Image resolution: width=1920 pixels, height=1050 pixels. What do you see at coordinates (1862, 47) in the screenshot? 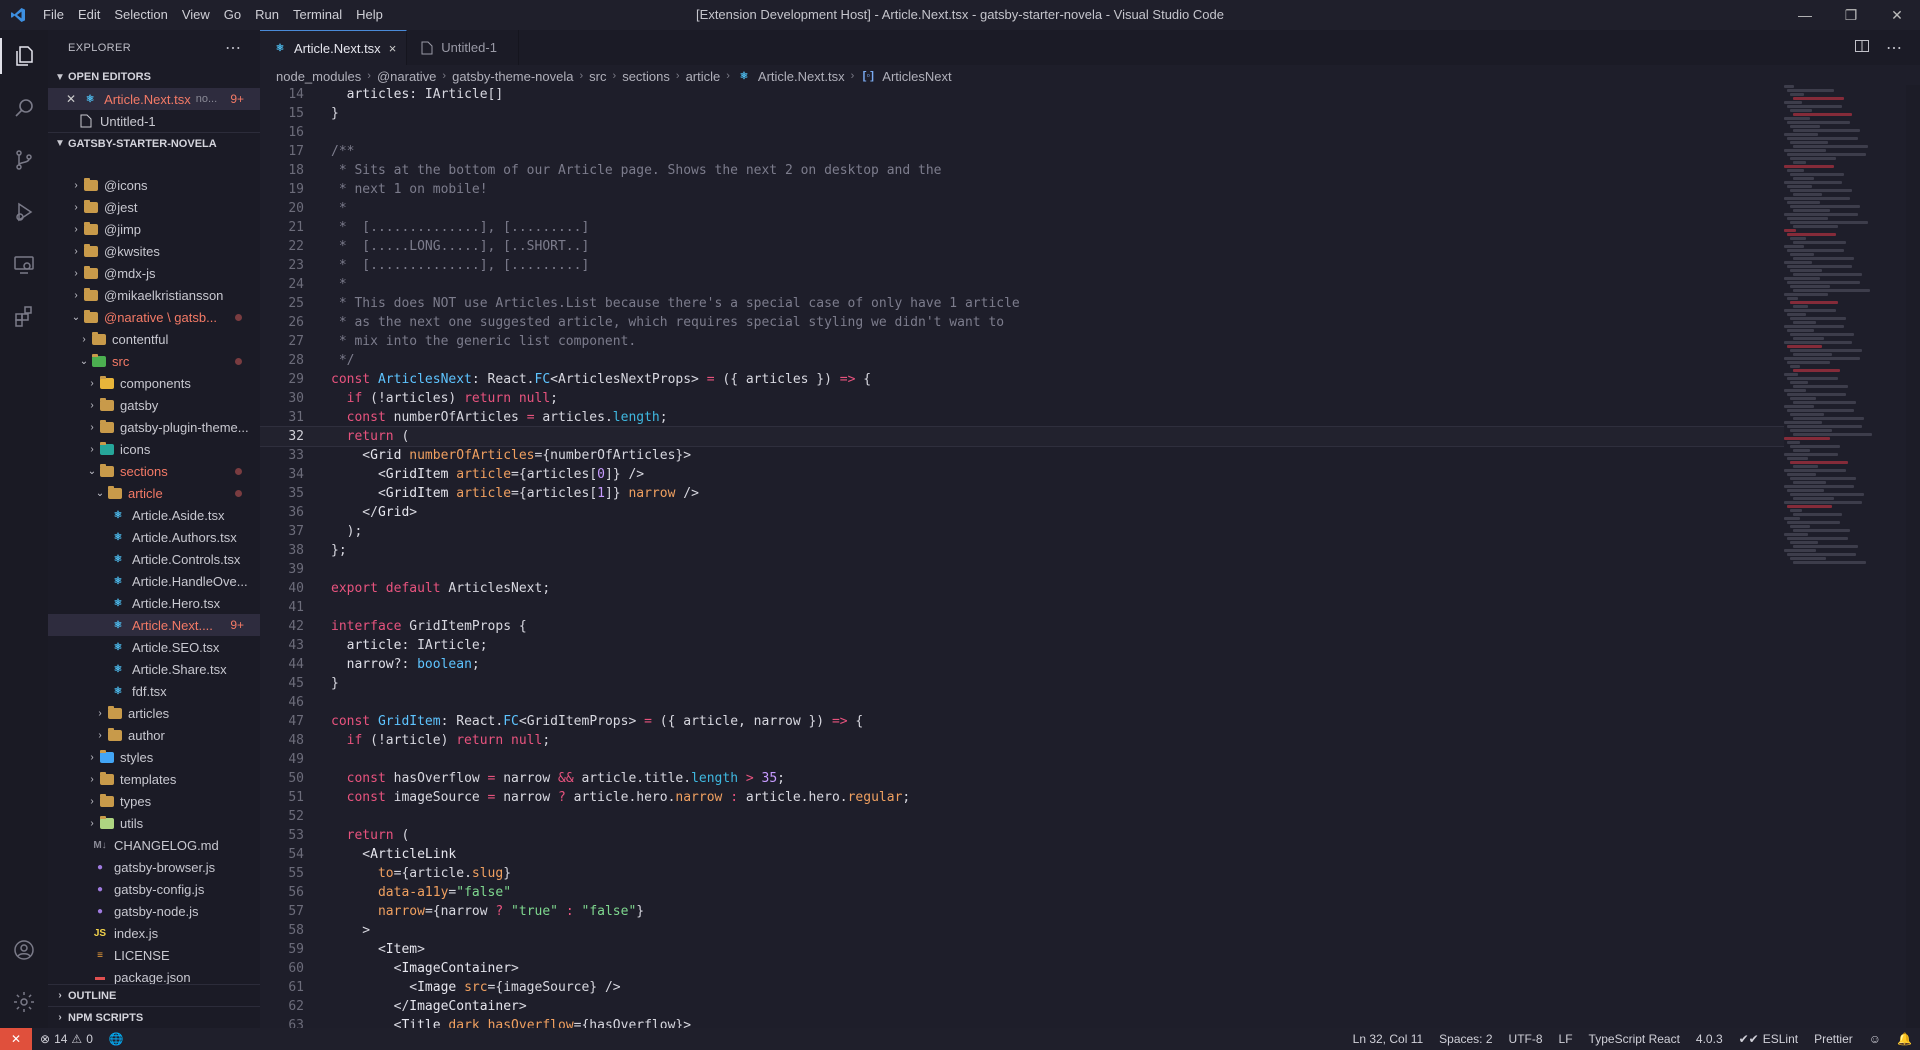
I see `split-editor-icon` at bounding box center [1862, 47].